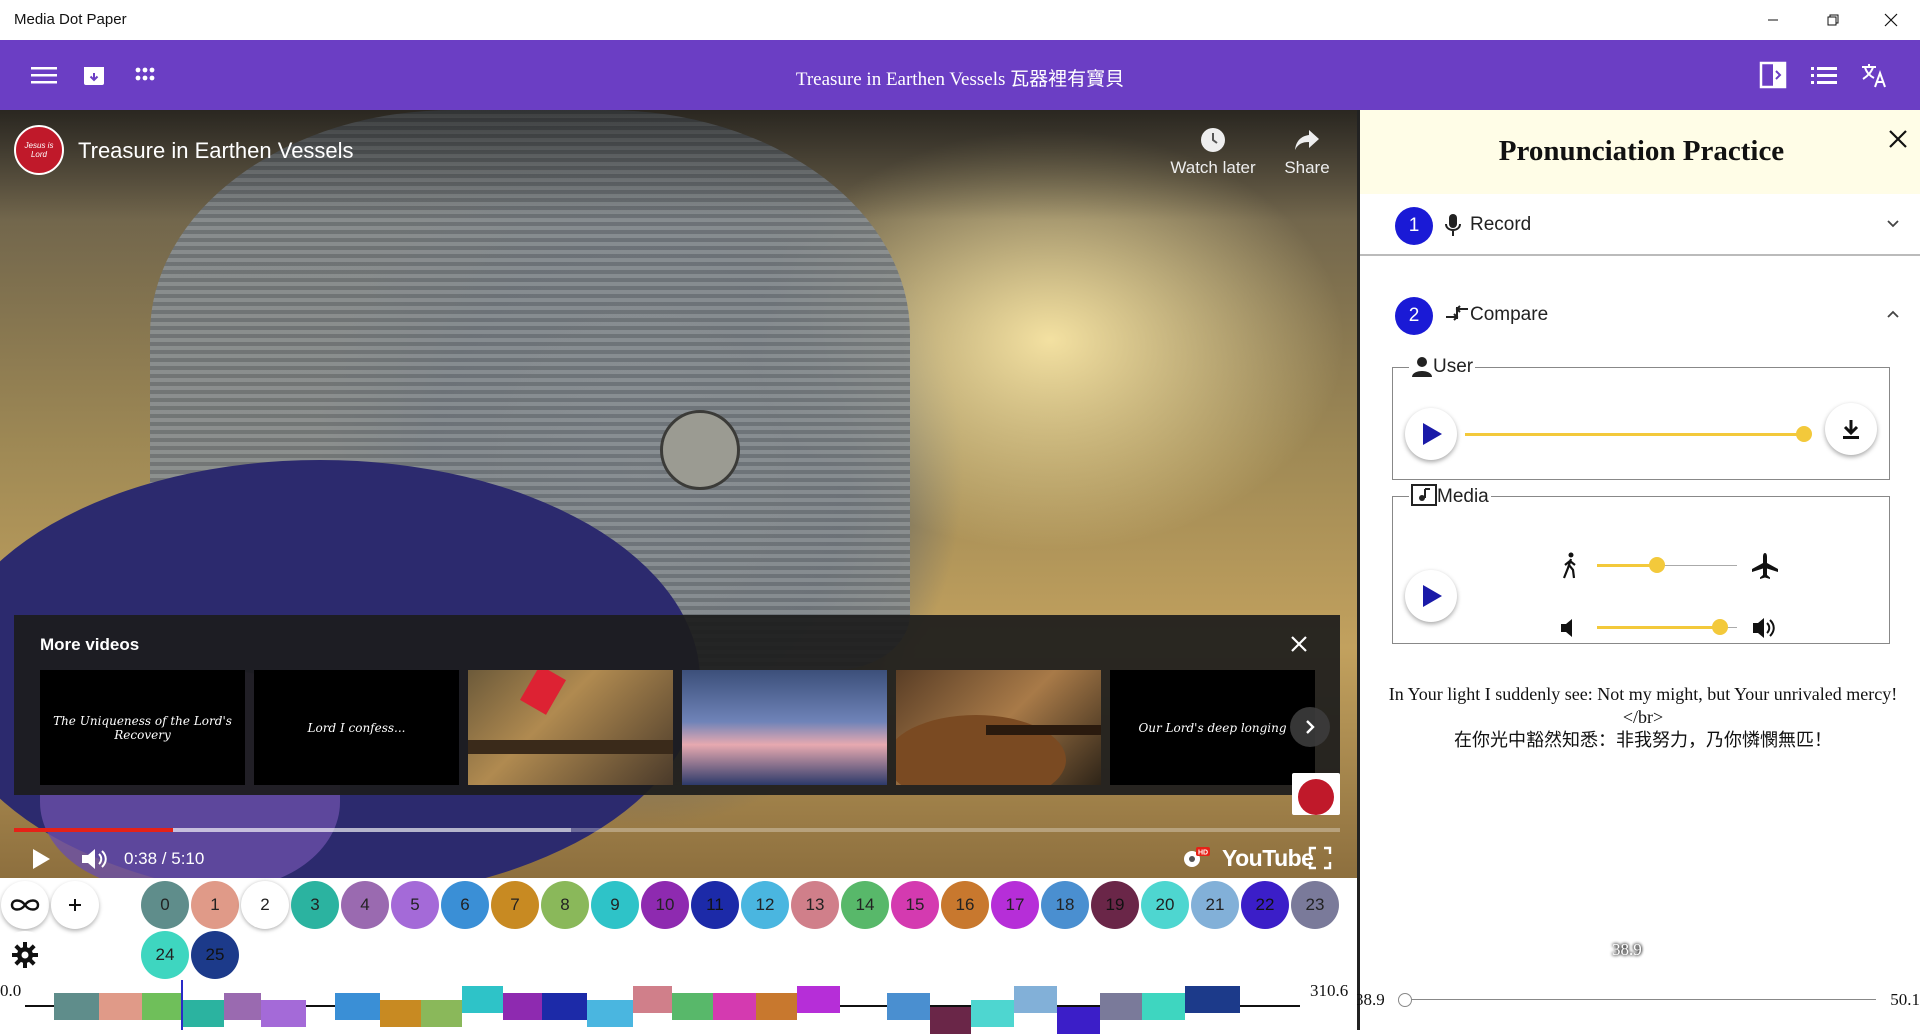 This screenshot has width=1920, height=1034. I want to click on range-slider-track, so click(1639, 999).